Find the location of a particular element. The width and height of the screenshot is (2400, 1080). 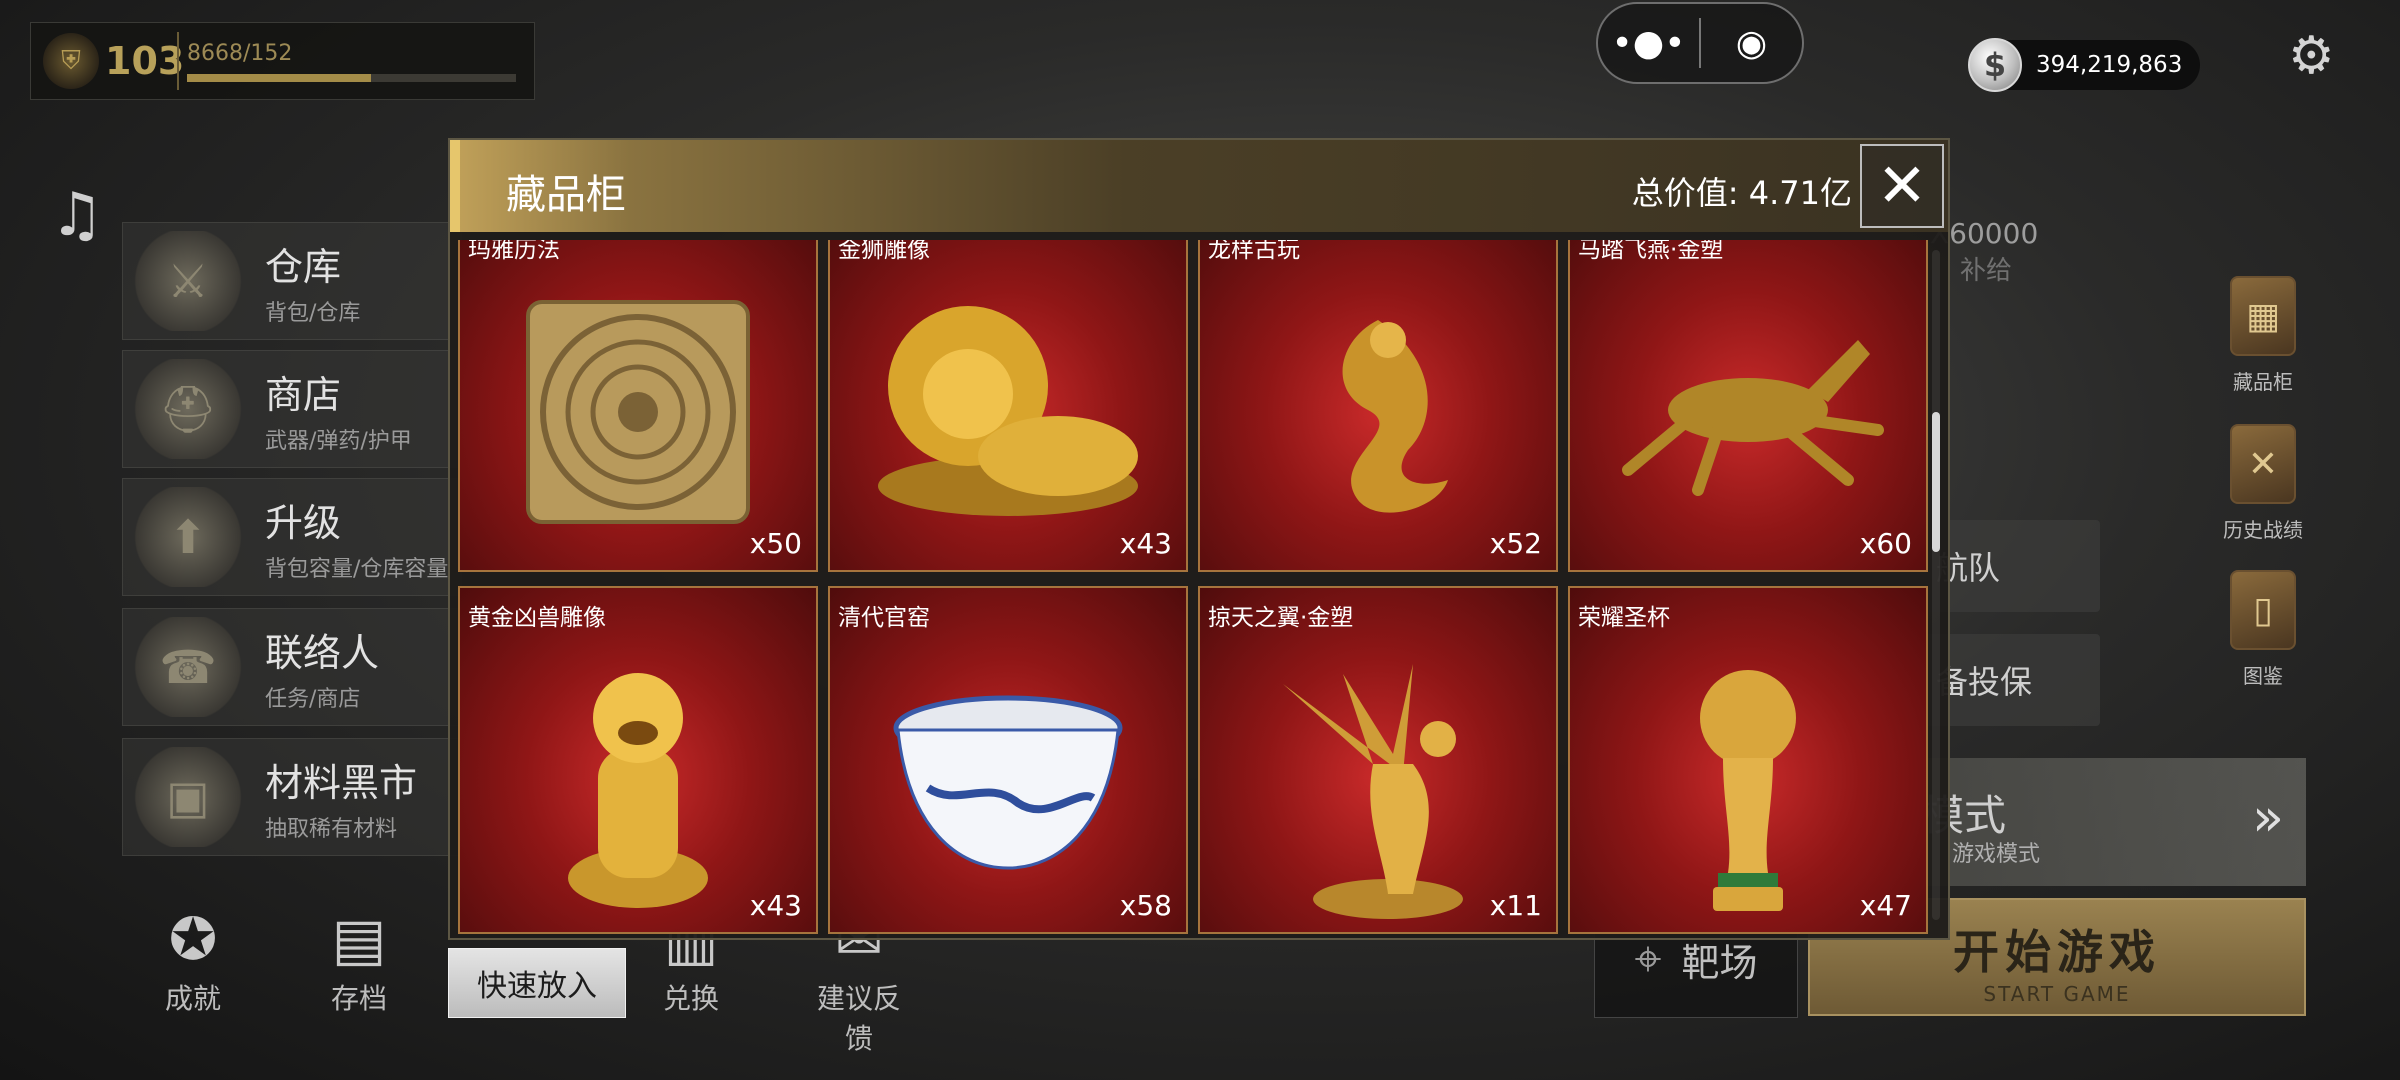

winged-dragon-icon is located at coordinates (1373, 791).